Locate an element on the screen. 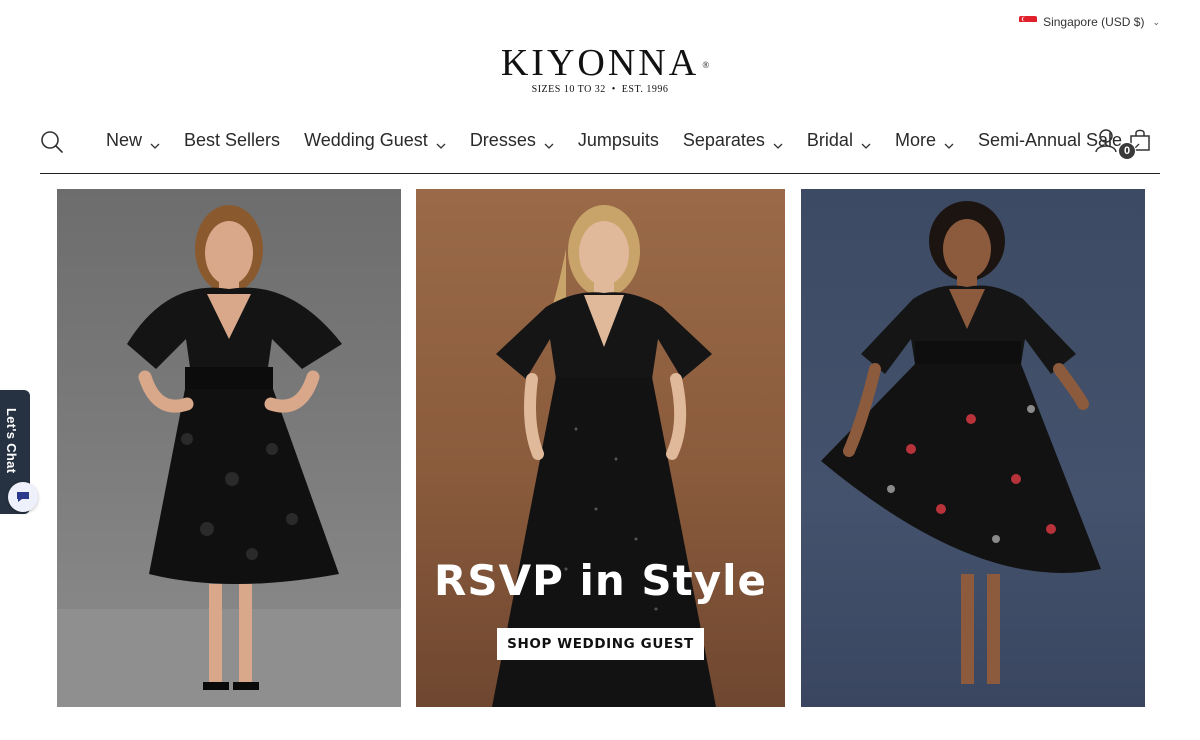  logo-wordmark: KIYONNA is located at coordinates (600, 63).